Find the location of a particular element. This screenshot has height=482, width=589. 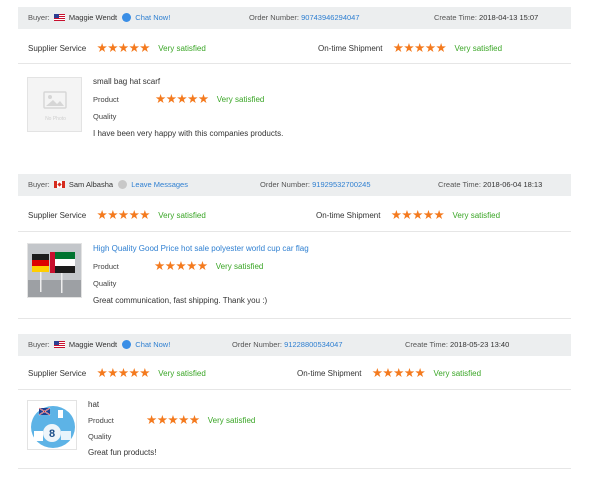

message-icon is located at coordinates (123, 184).